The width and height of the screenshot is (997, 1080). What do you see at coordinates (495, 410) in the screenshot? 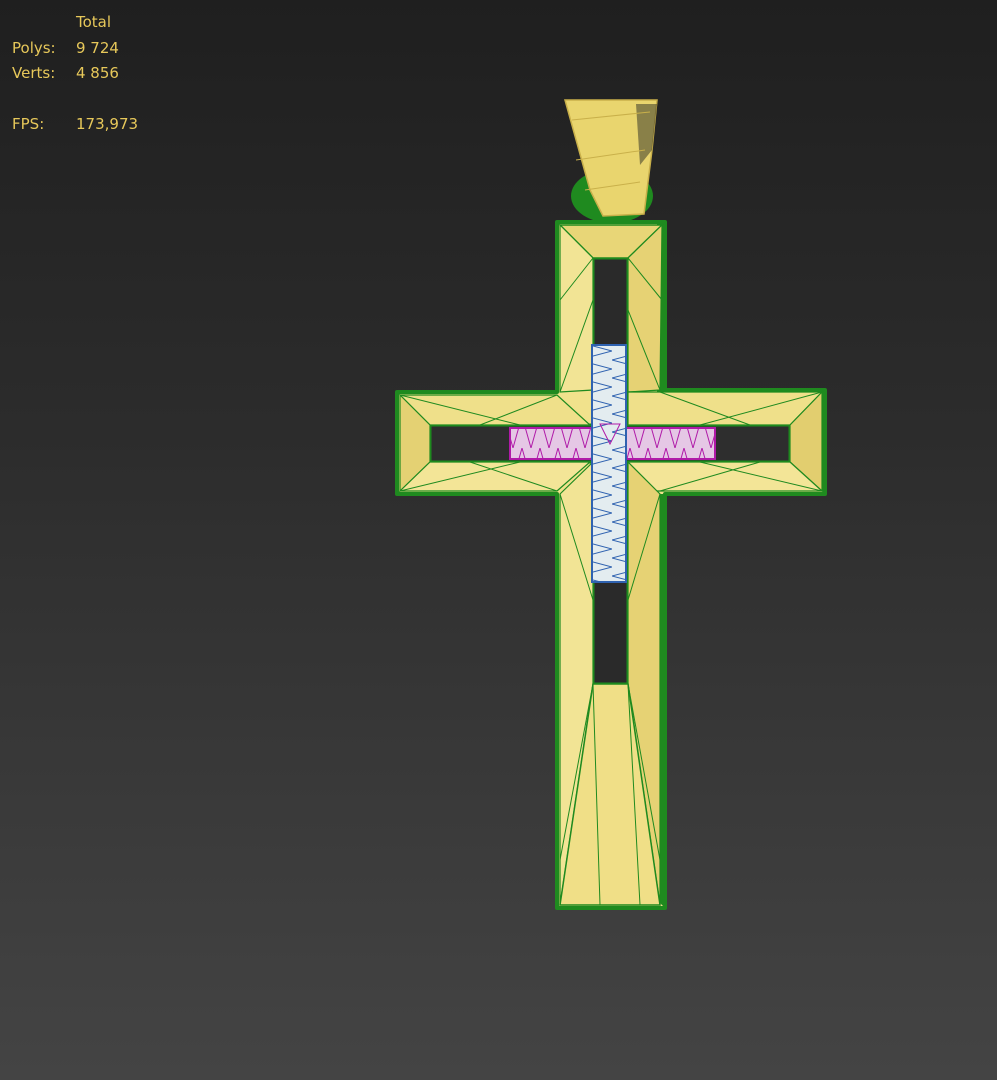
I see `left-arm-top-face` at bounding box center [495, 410].